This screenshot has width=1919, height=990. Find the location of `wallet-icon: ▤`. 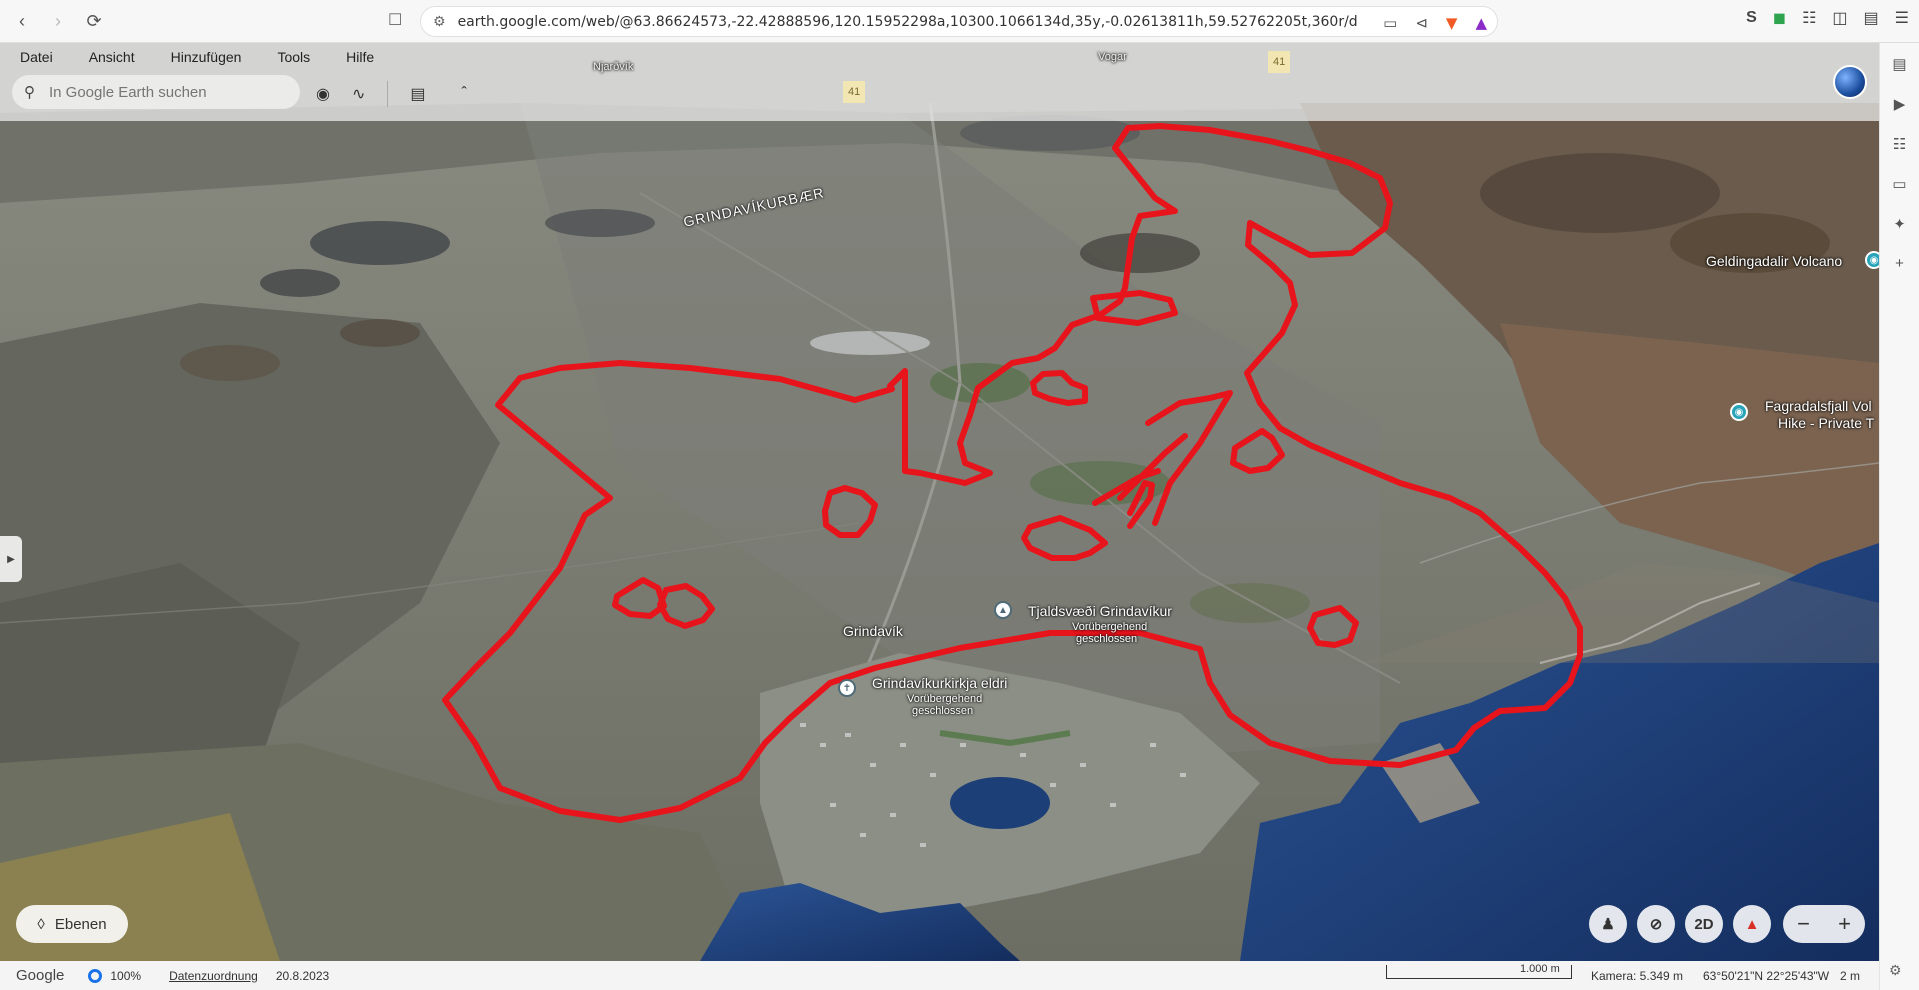

wallet-icon: ▤ is located at coordinates (1871, 18).